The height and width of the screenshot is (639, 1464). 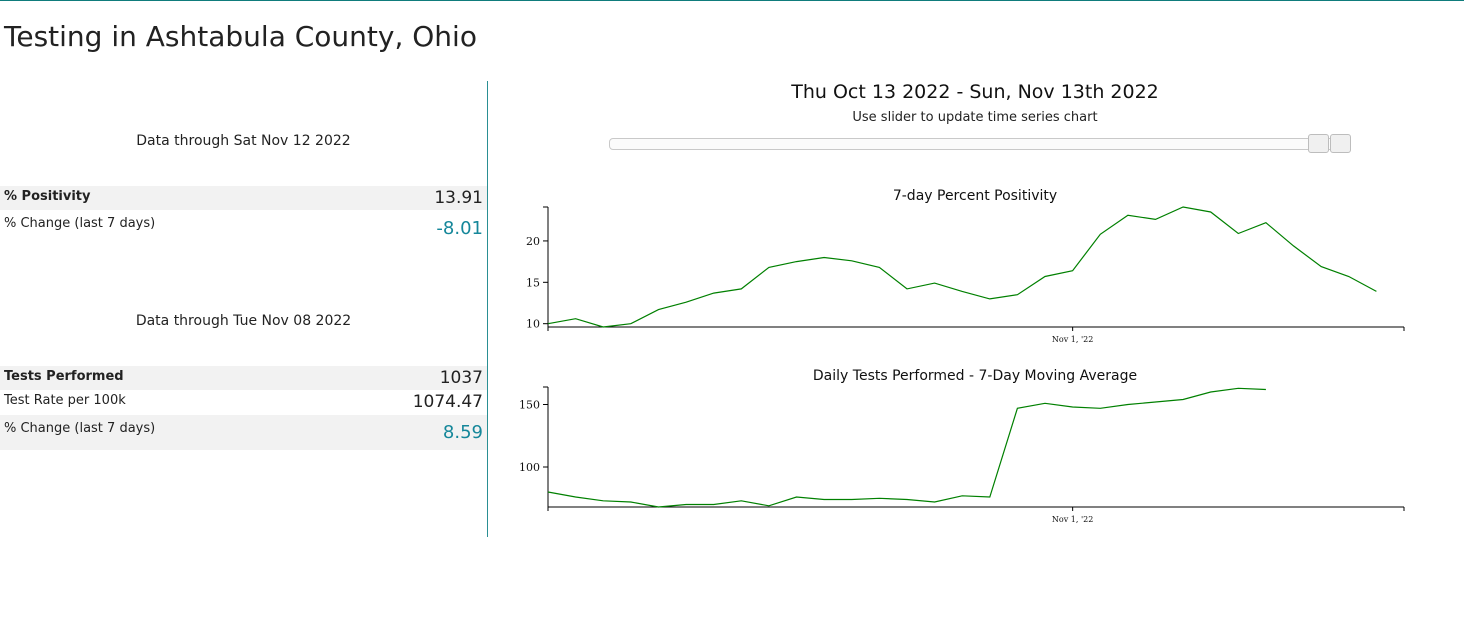 I want to click on date-range-slider-track, so click(x=980, y=144).